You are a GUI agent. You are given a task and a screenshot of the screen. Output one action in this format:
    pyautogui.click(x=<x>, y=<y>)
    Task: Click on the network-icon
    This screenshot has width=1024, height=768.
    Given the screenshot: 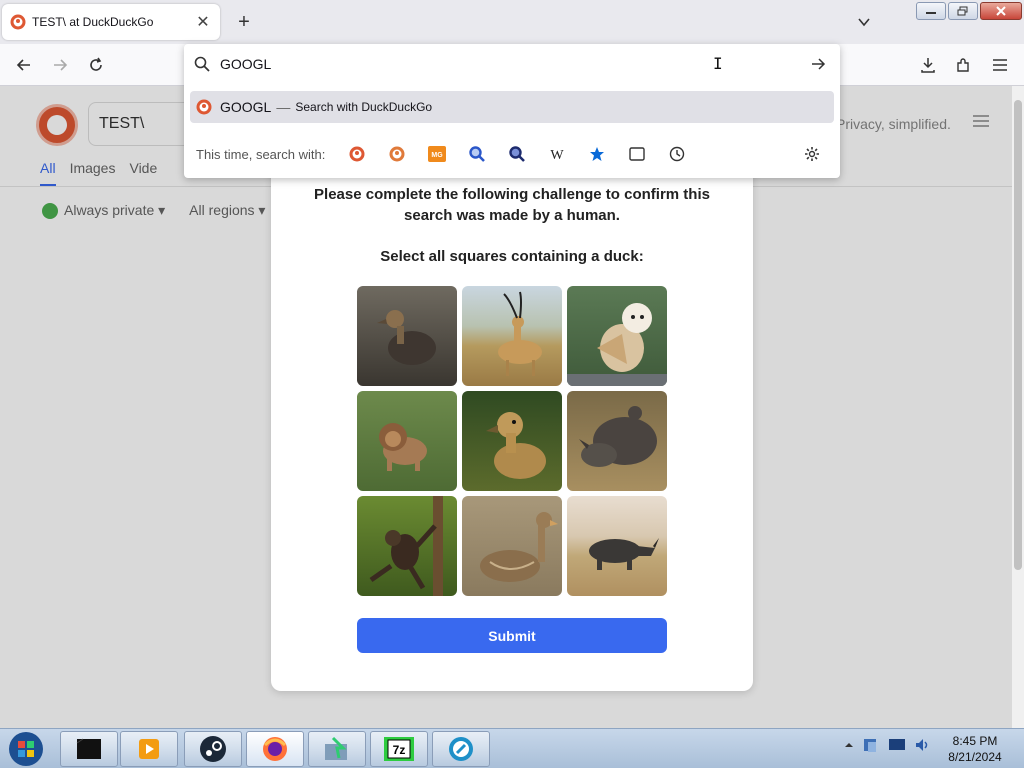 What is the action you would take?
    pyautogui.click(x=871, y=745)
    